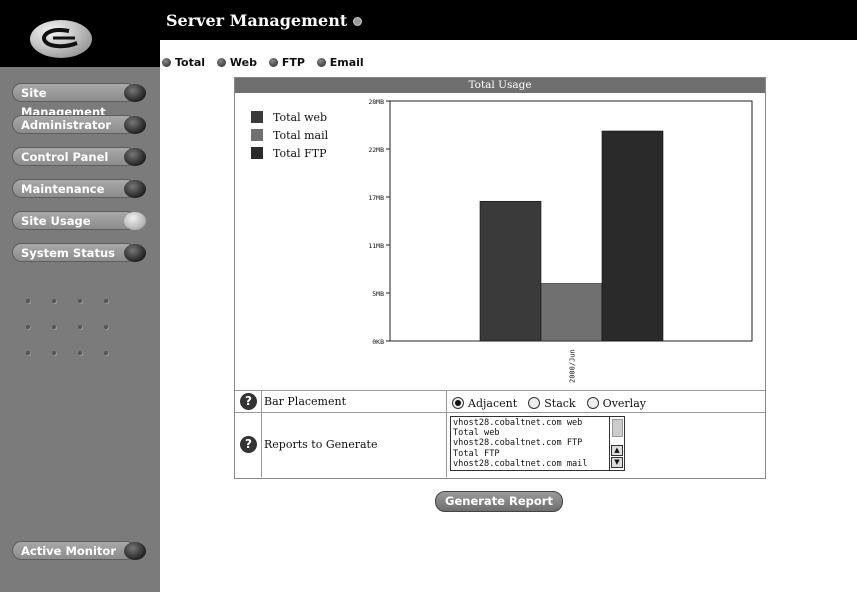 This screenshot has width=857, height=592. I want to click on legend-label: Total mail, so click(301, 135).